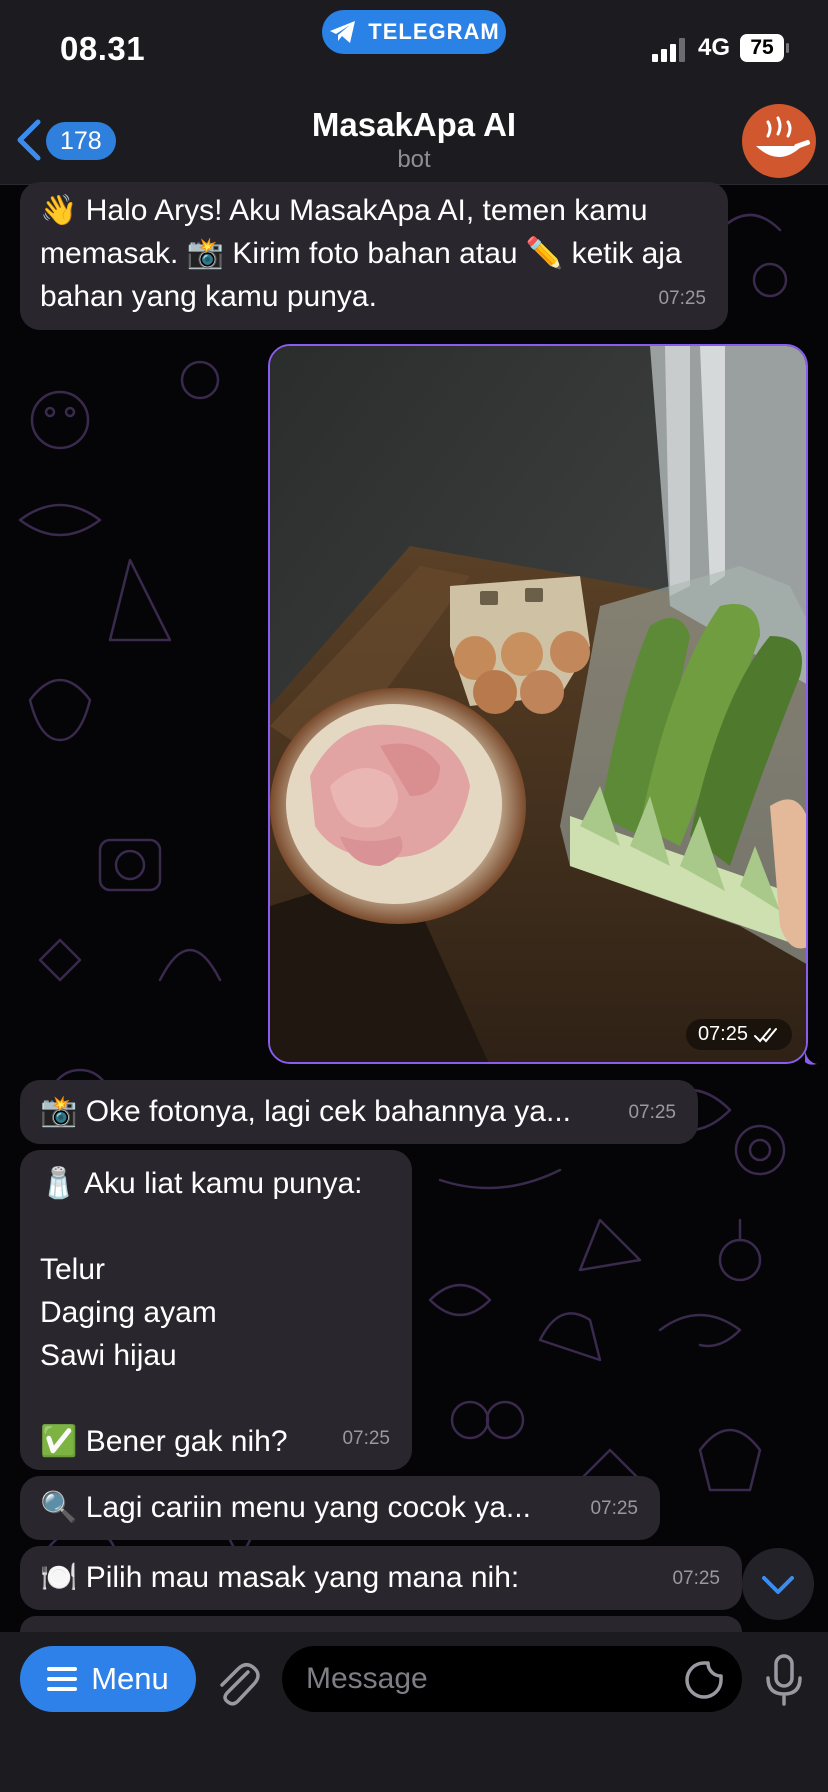  Describe the element at coordinates (512, 1679) in the screenshot. I see `message-input: Message` at that location.